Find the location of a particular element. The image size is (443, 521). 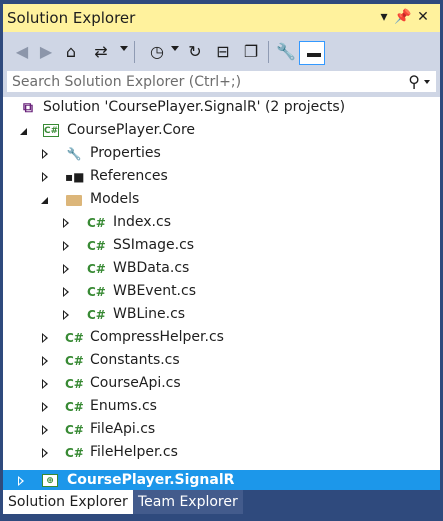

panel-tabs: Solution Explorer Team Explorer is located at coordinates (221, 503).